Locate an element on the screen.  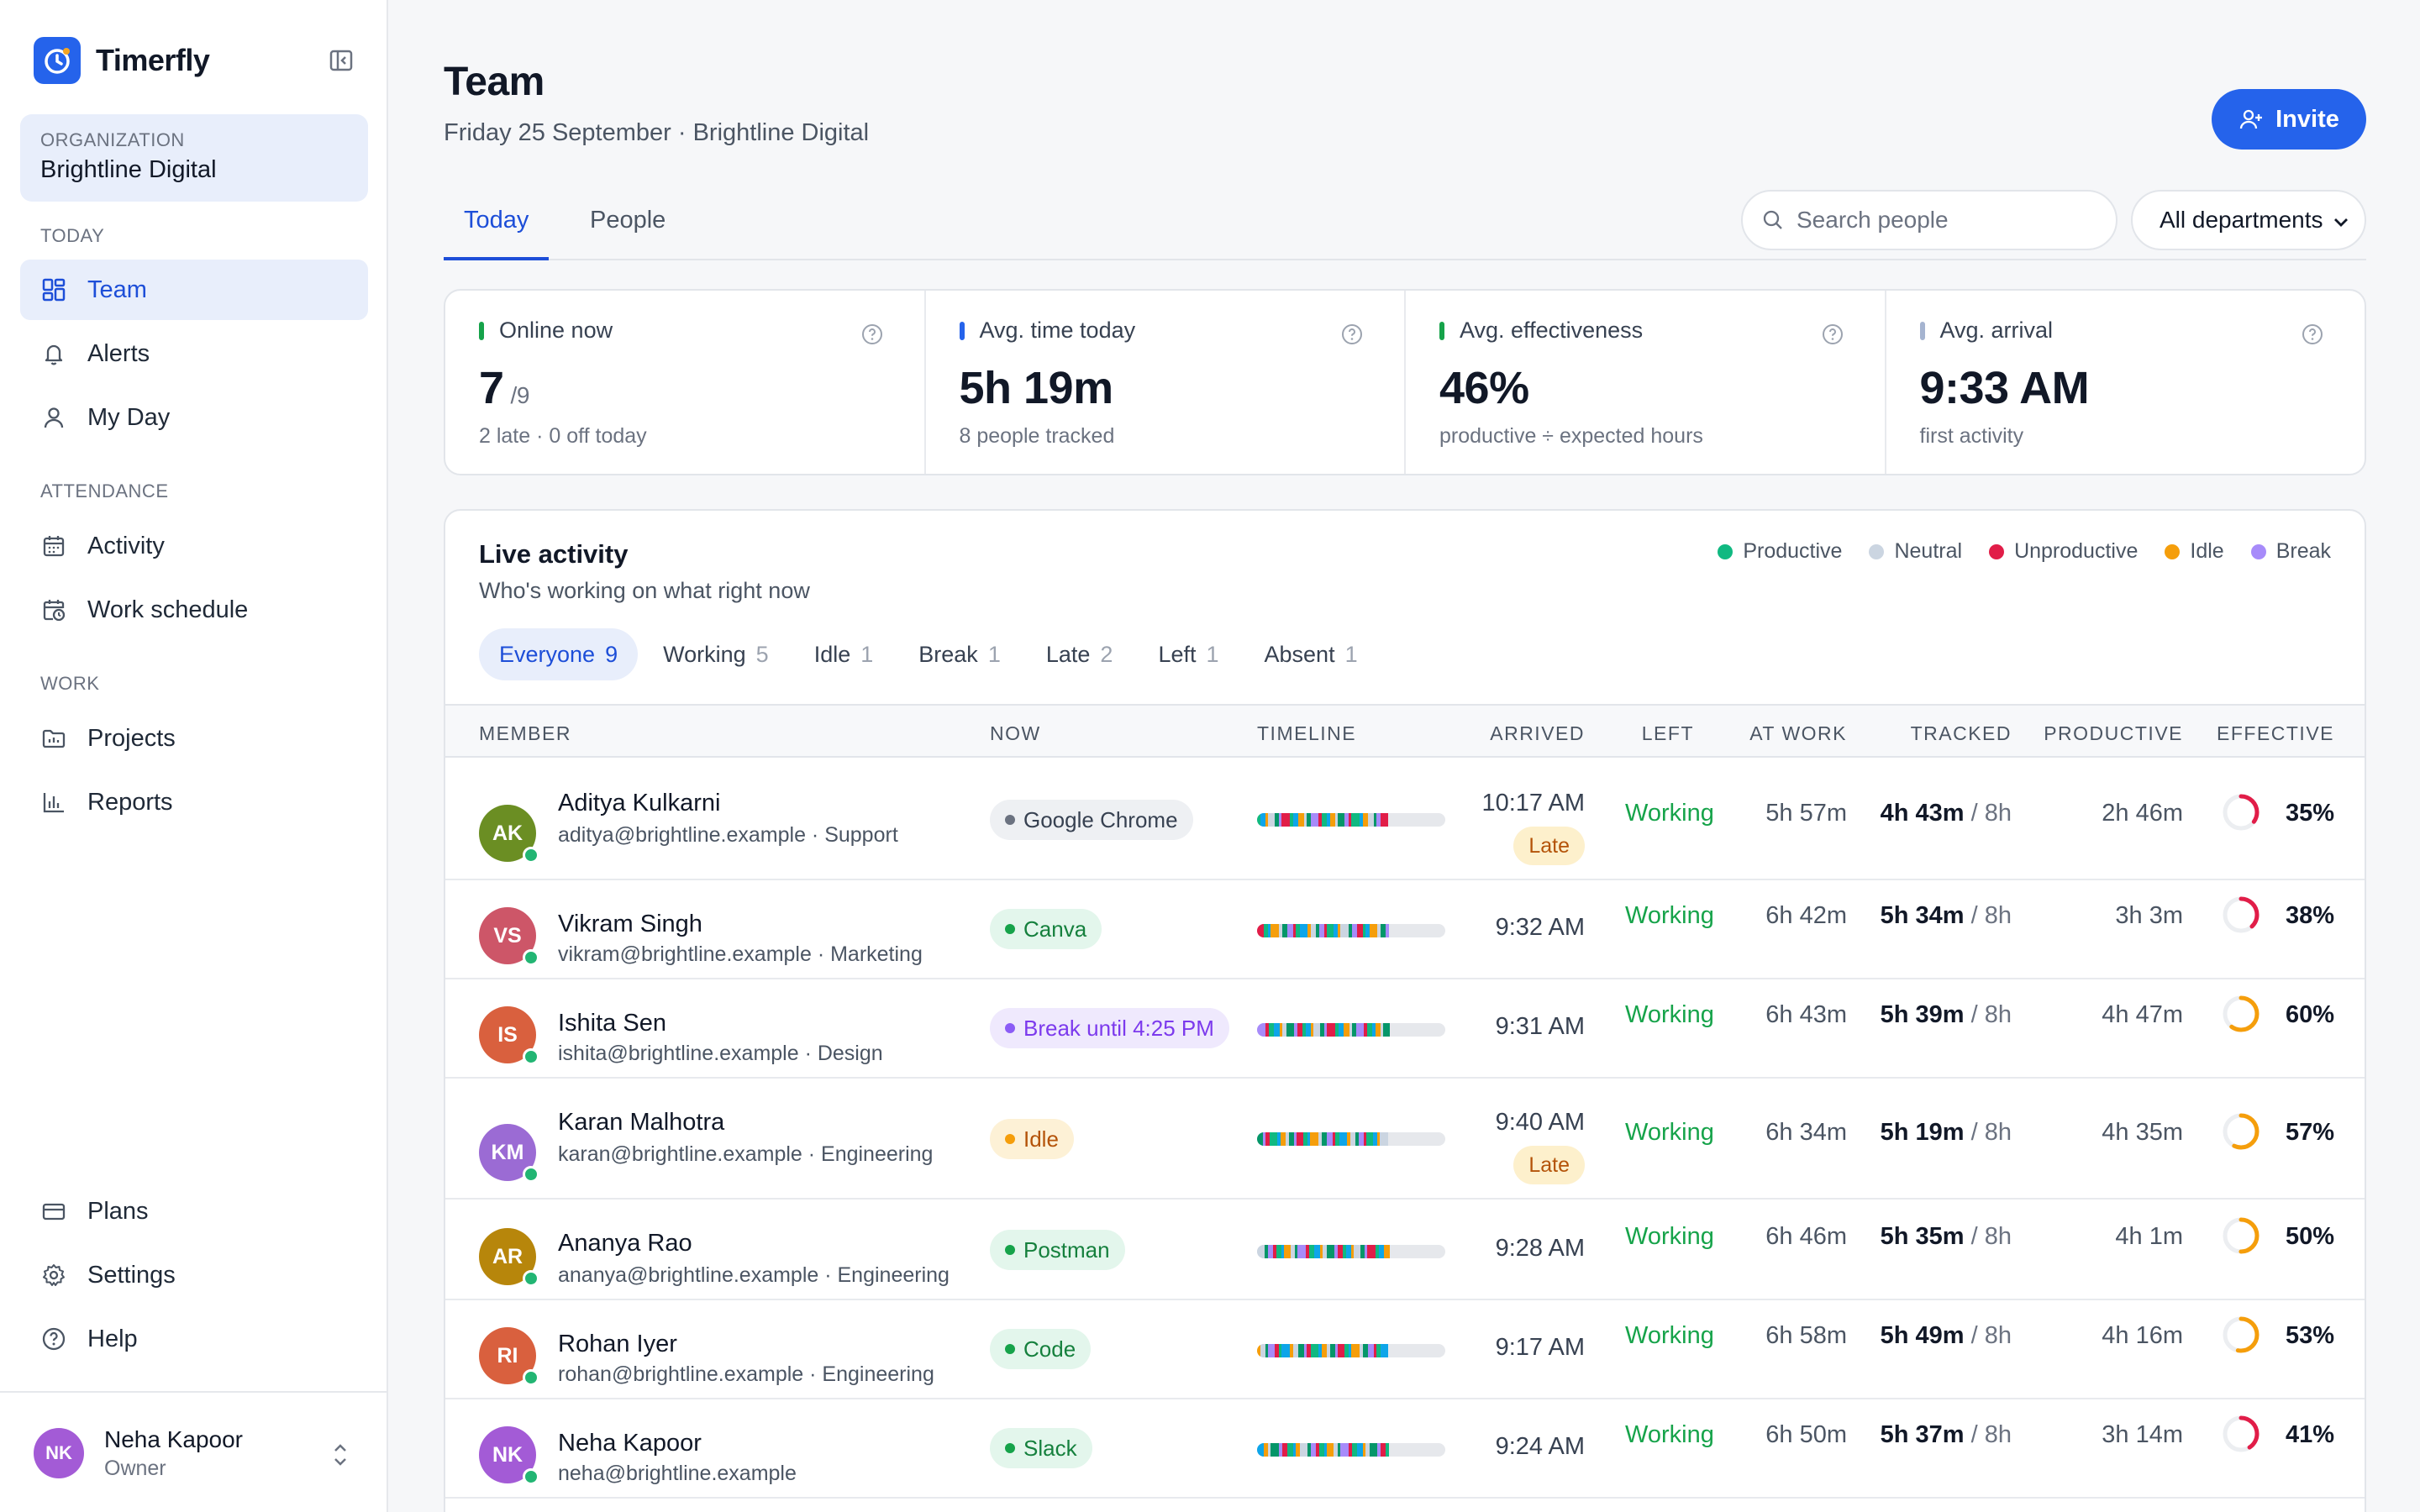
tab-today: Today is located at coordinates (497, 233).